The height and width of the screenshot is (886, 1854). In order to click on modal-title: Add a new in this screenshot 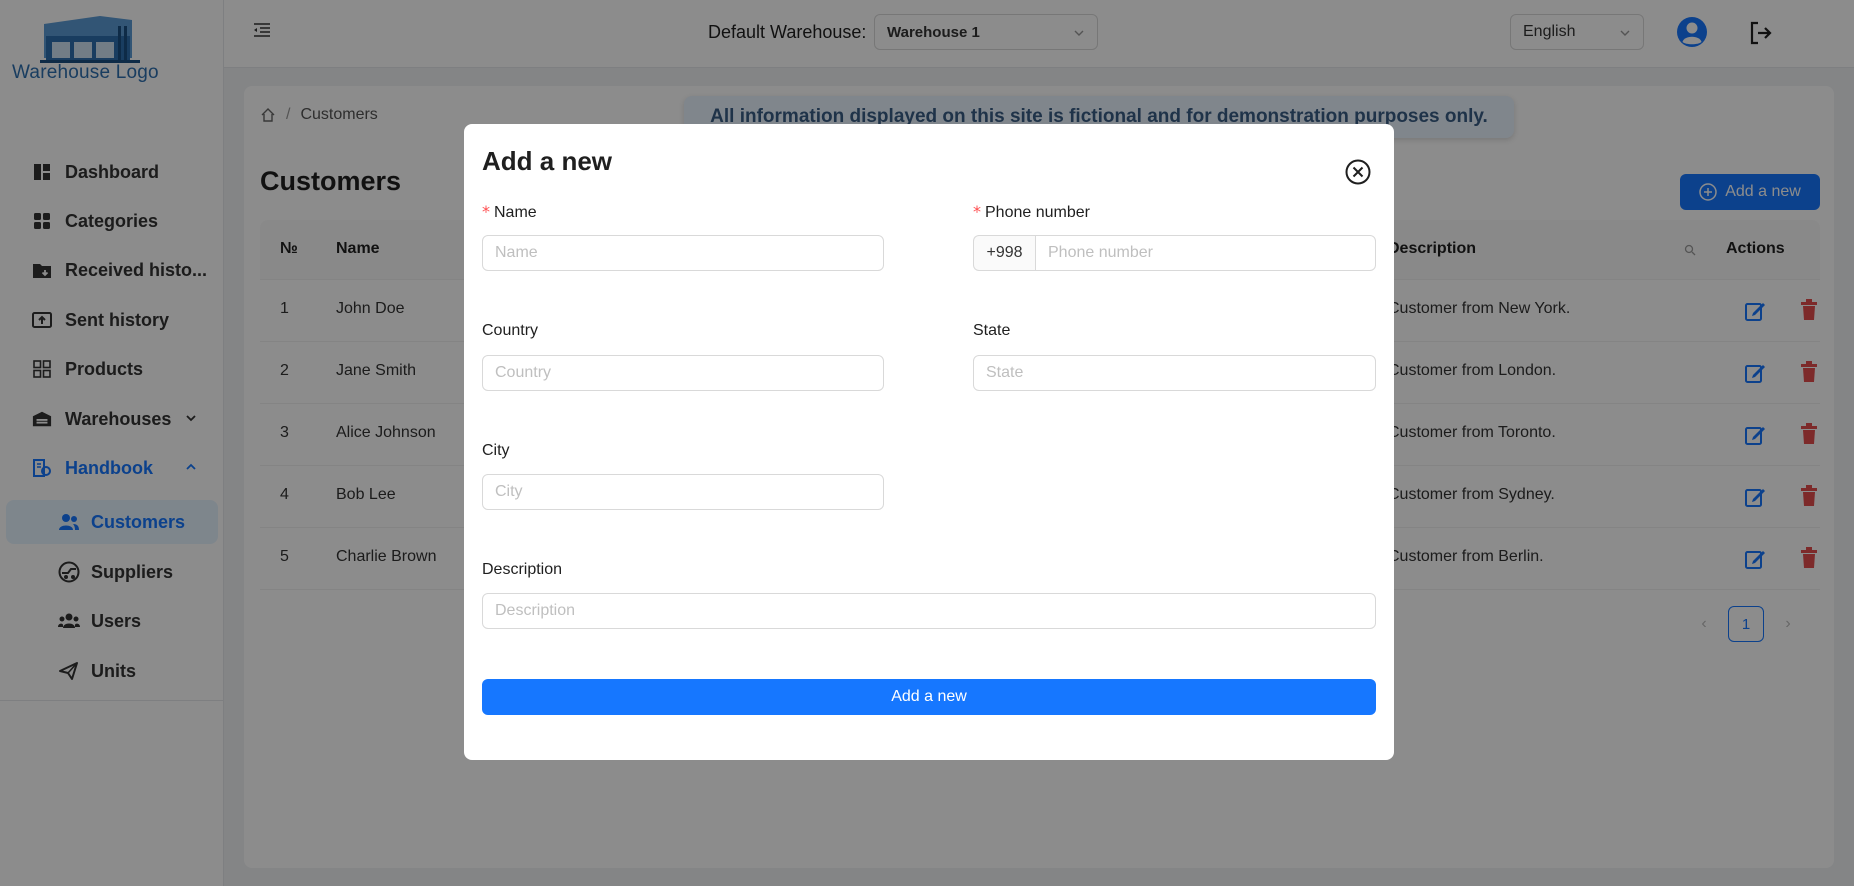, I will do `click(547, 161)`.